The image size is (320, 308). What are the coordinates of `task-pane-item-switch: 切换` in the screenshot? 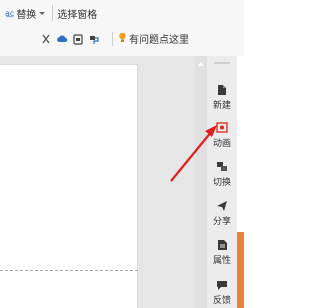 It's located at (222, 174).